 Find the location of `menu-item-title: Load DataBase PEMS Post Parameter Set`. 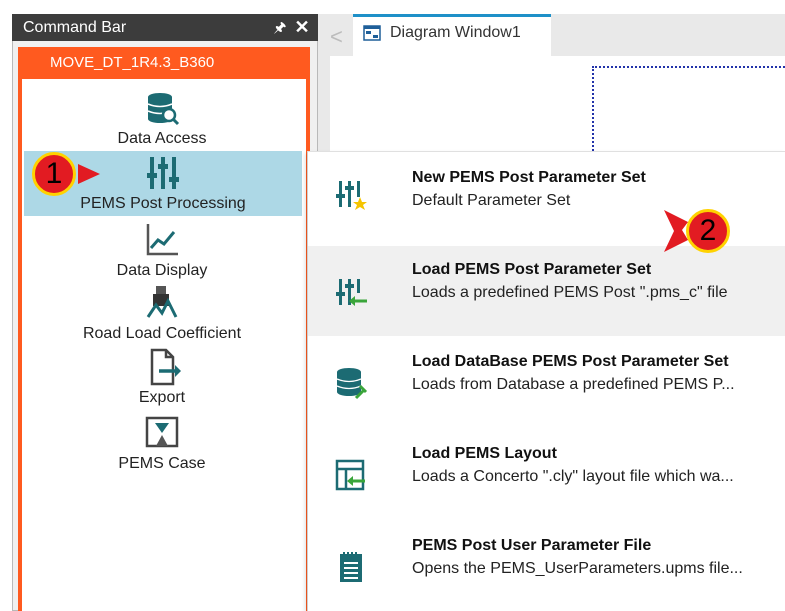

menu-item-title: Load DataBase PEMS Post Parameter Set is located at coordinates (570, 361).